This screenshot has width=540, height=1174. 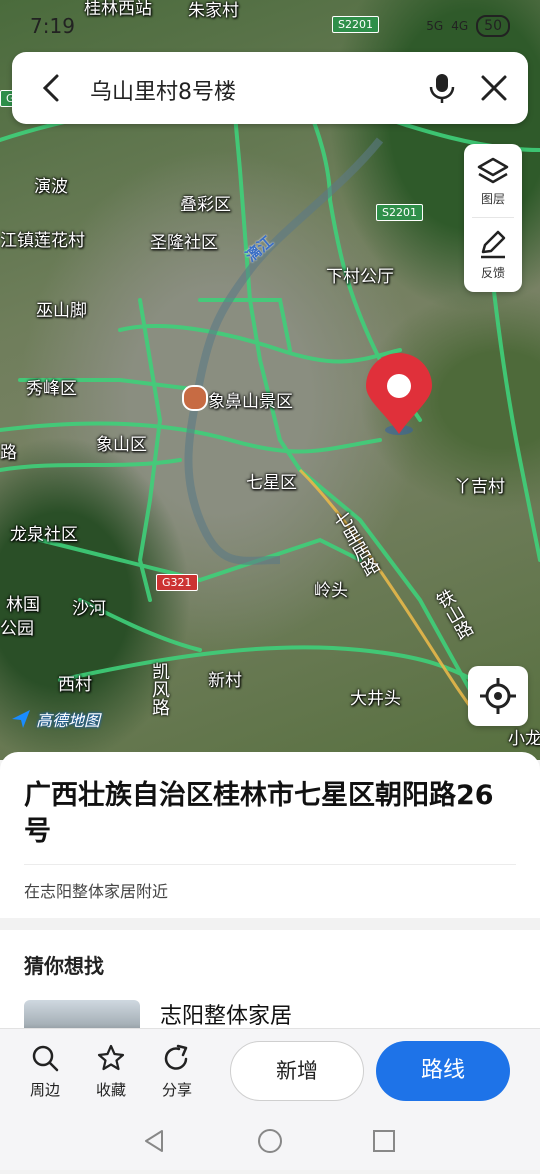 I want to click on suggestion-item-name: 志阳整体家居, so click(x=226, y=1014).